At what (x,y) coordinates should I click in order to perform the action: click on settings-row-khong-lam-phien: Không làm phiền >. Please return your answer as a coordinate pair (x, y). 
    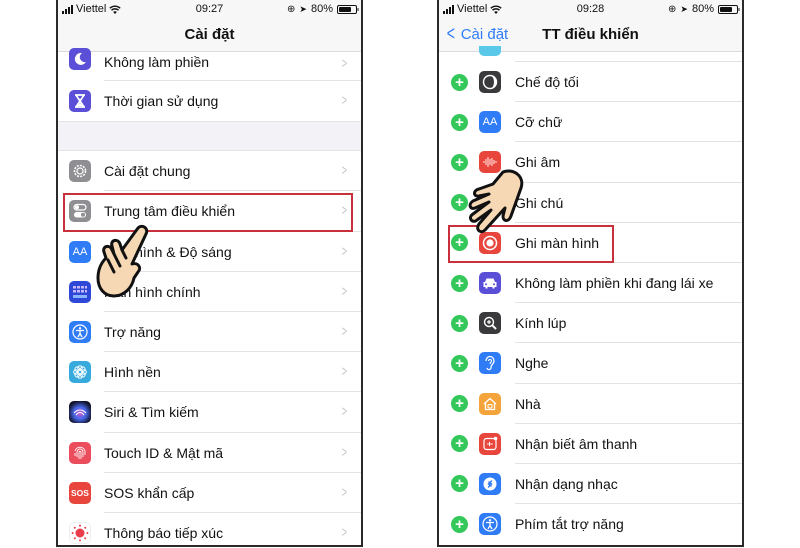
    Looking at the image, I should click on (209, 64).